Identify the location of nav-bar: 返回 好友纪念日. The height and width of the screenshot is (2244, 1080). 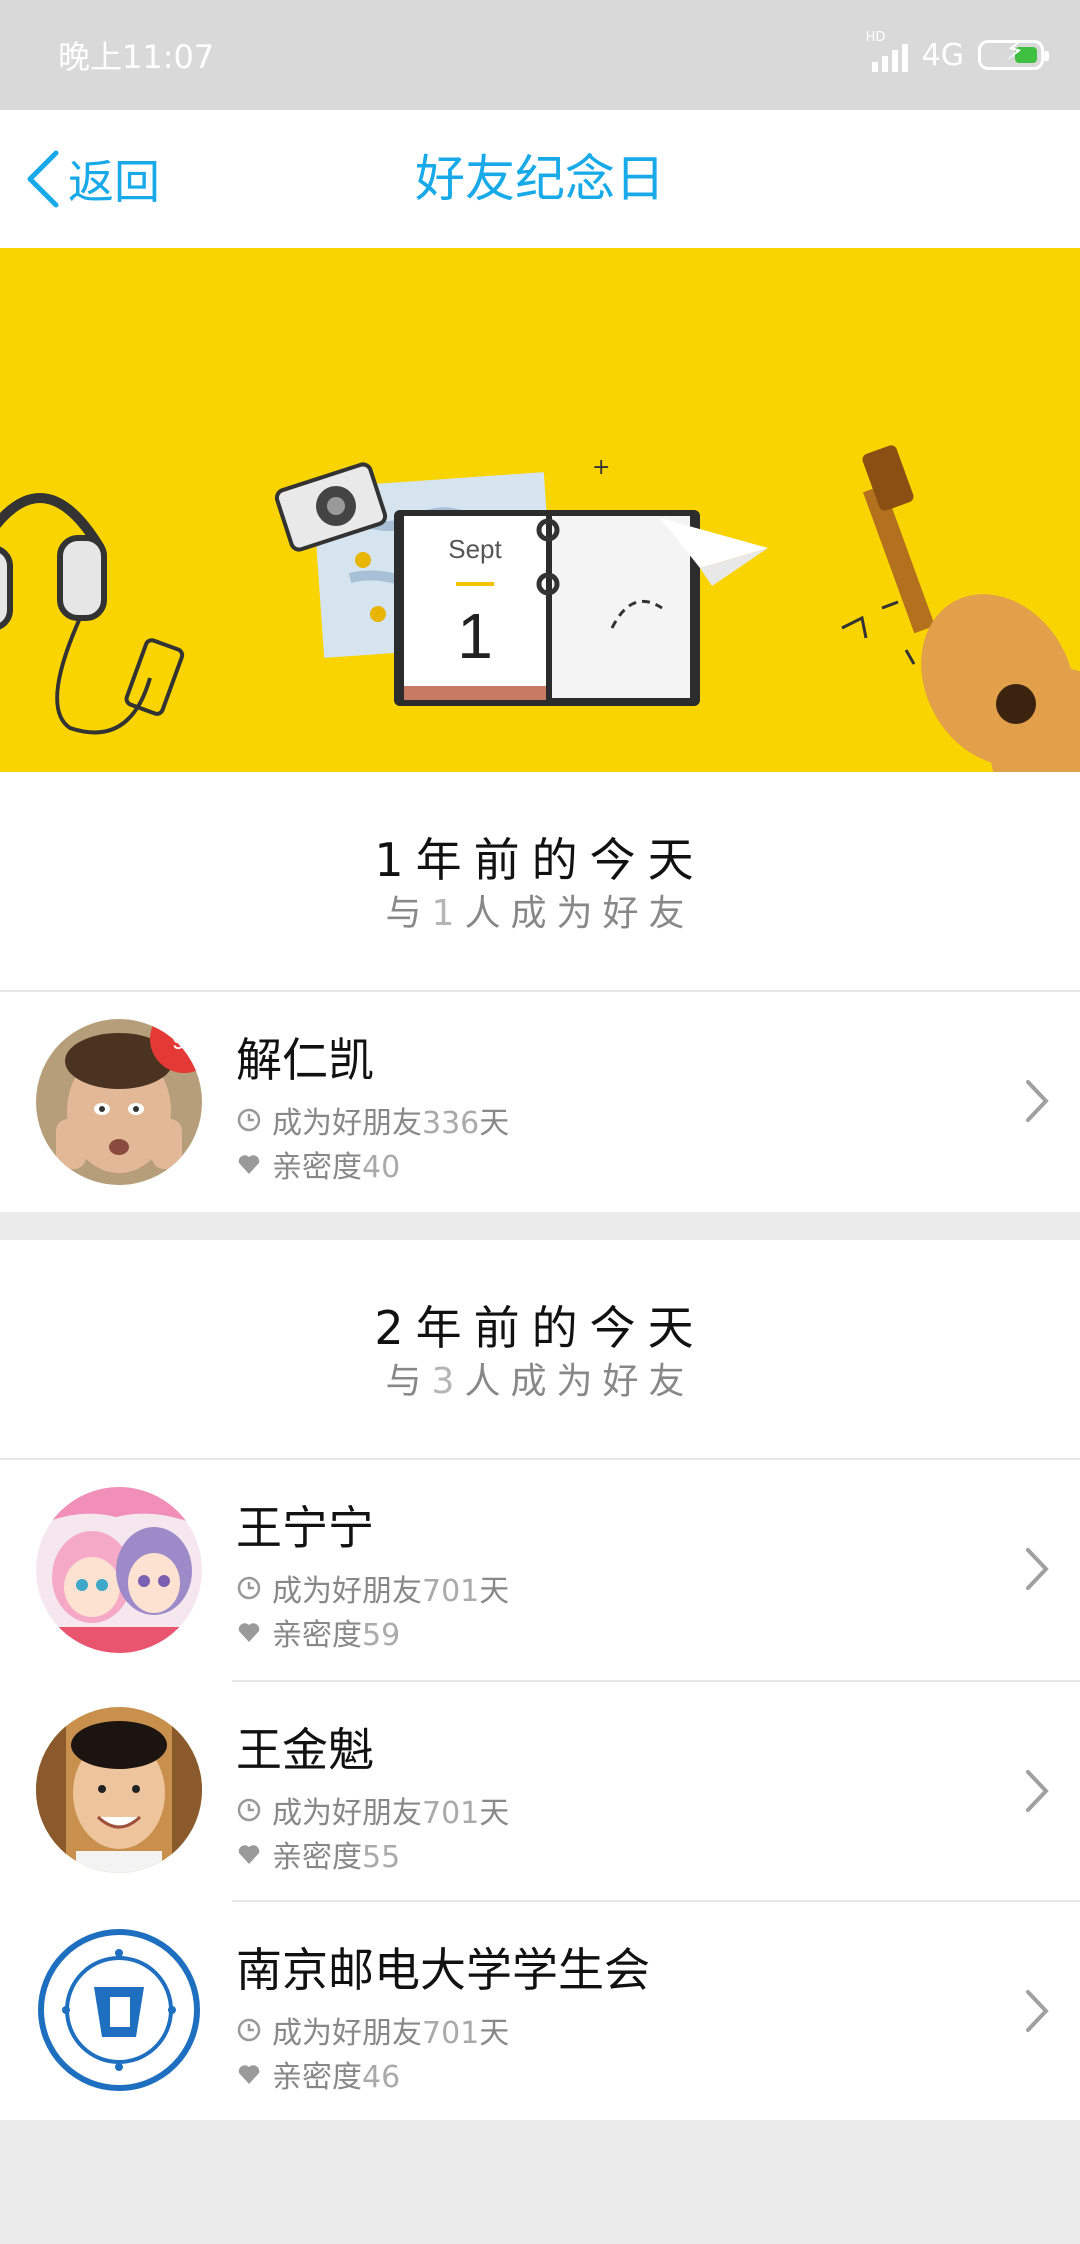
(540, 179).